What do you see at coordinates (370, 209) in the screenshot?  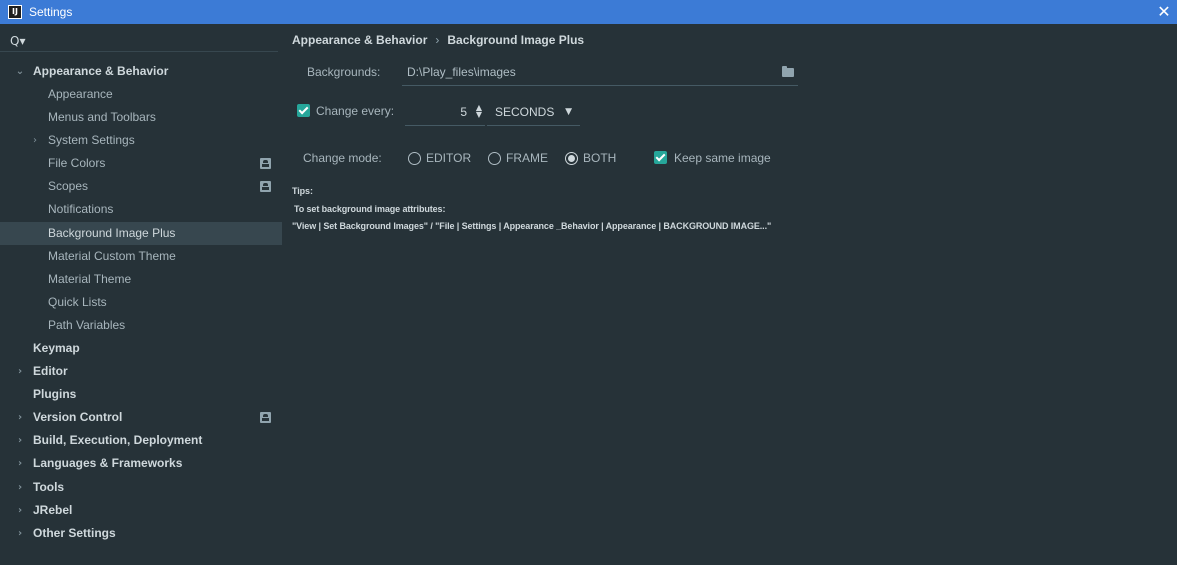 I see `tips-line-1: To set background image attributes:` at bounding box center [370, 209].